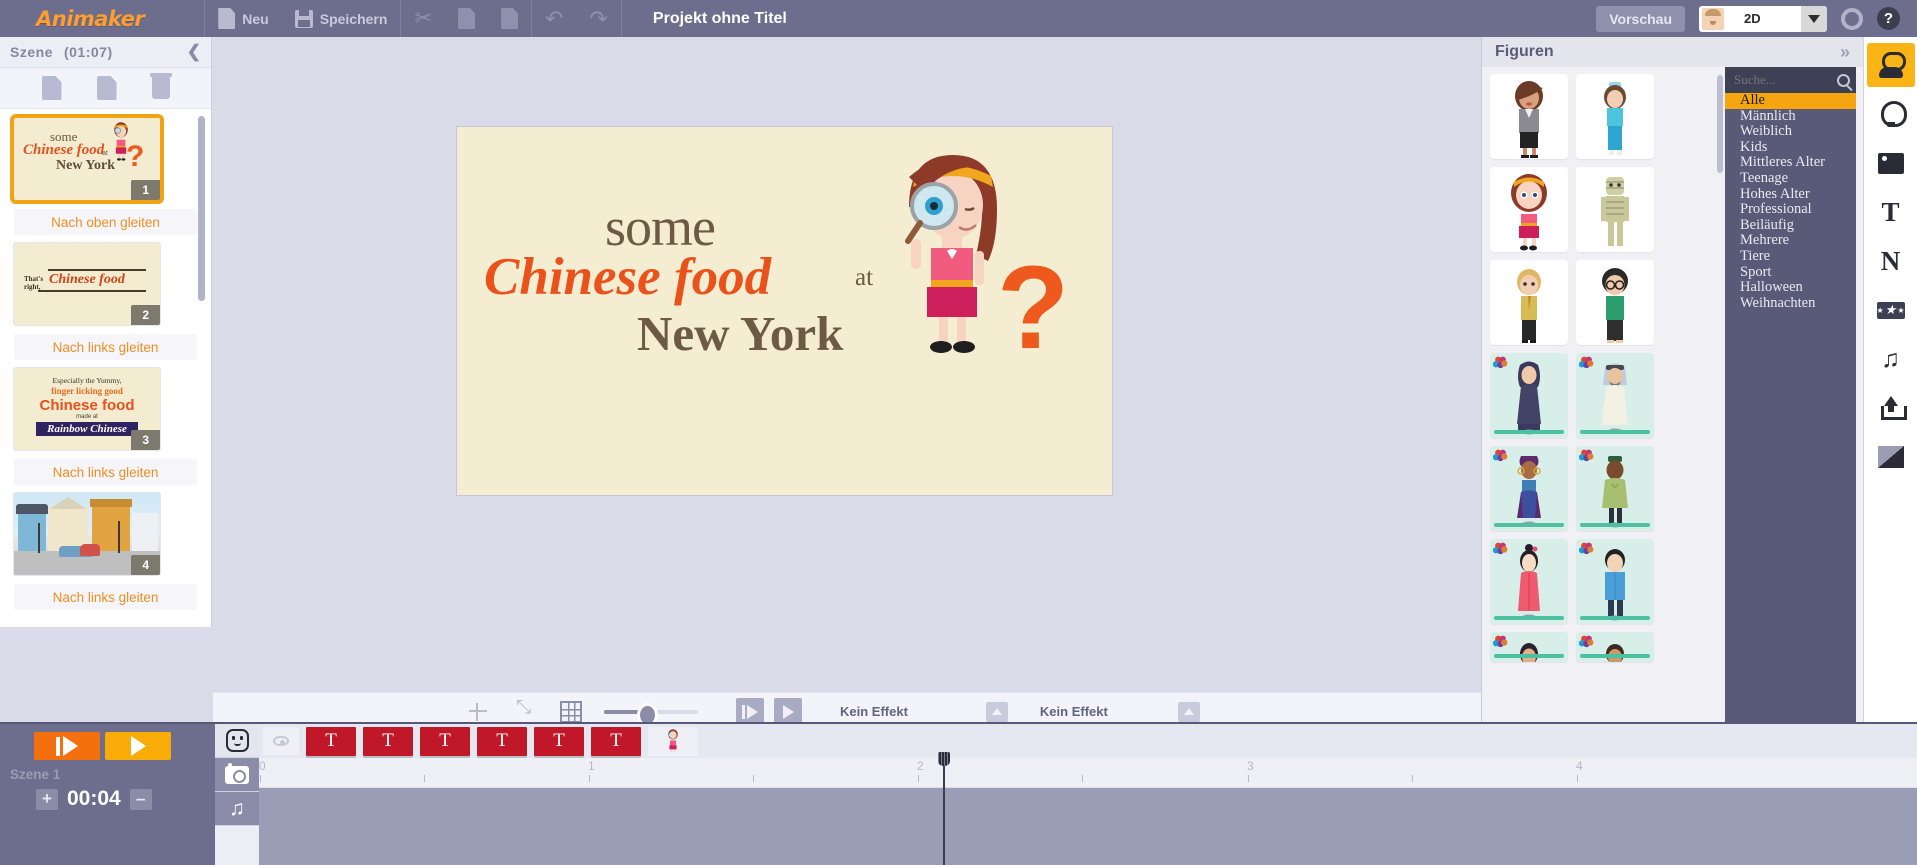  Describe the element at coordinates (201, 208) in the screenshot. I see `scene-list-scrollbar` at that location.